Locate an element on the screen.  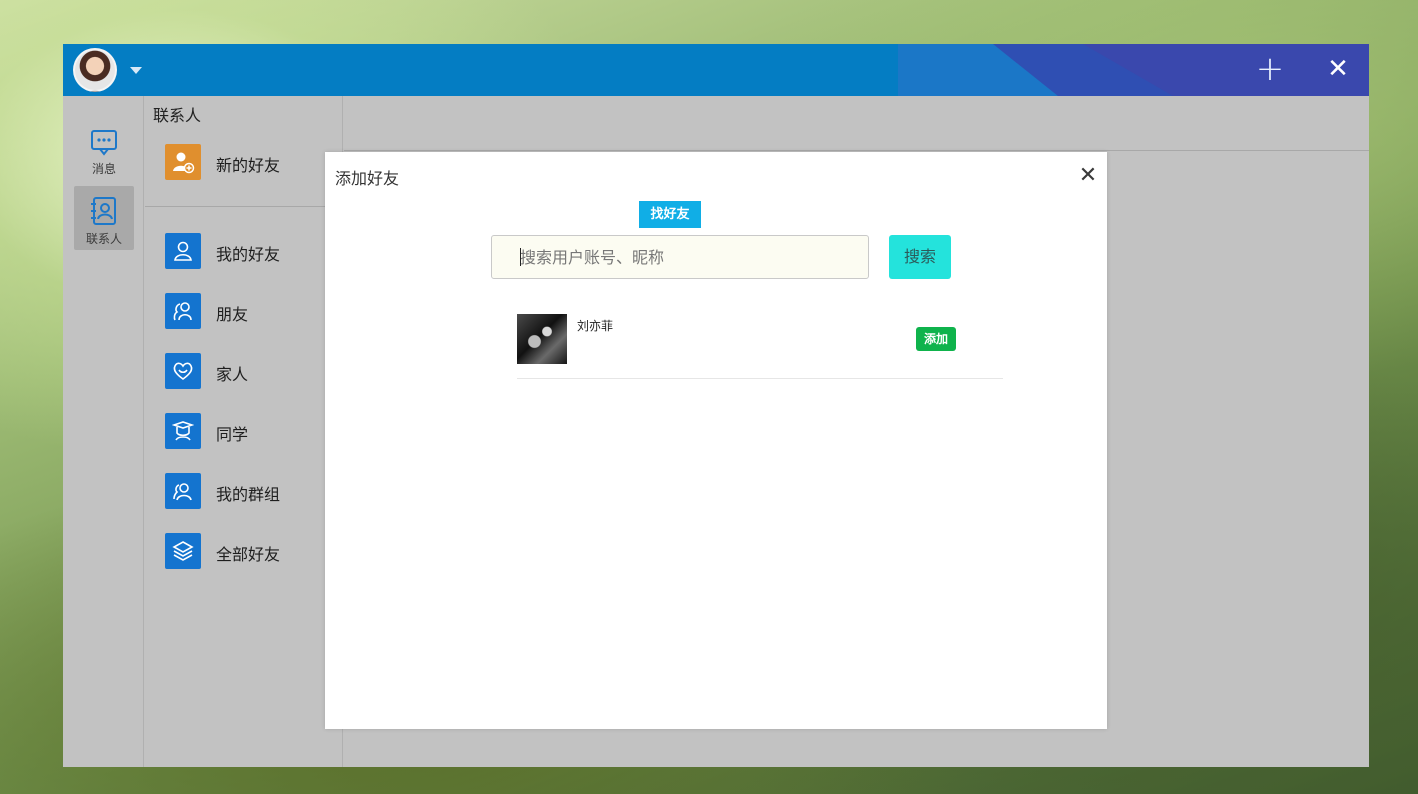
contact-item-my-groups: 我的群组 is located at coordinates (250, 491).